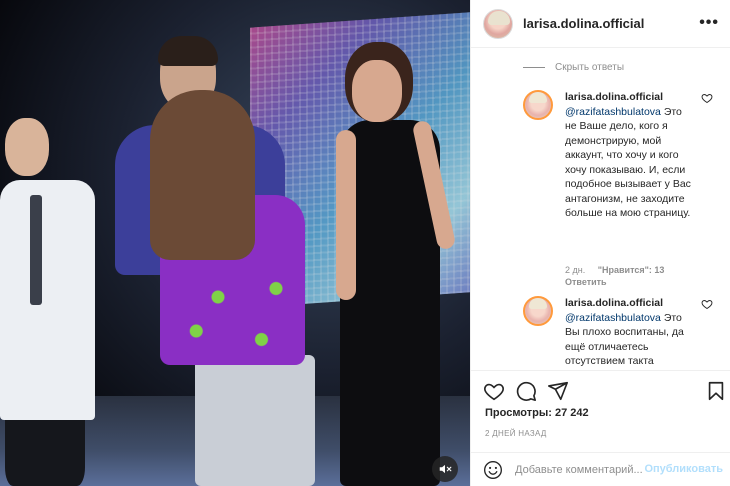 The image size is (730, 486). Describe the element at coordinates (683, 469) in the screenshot. I see `publish-button: Опубликовать` at that location.